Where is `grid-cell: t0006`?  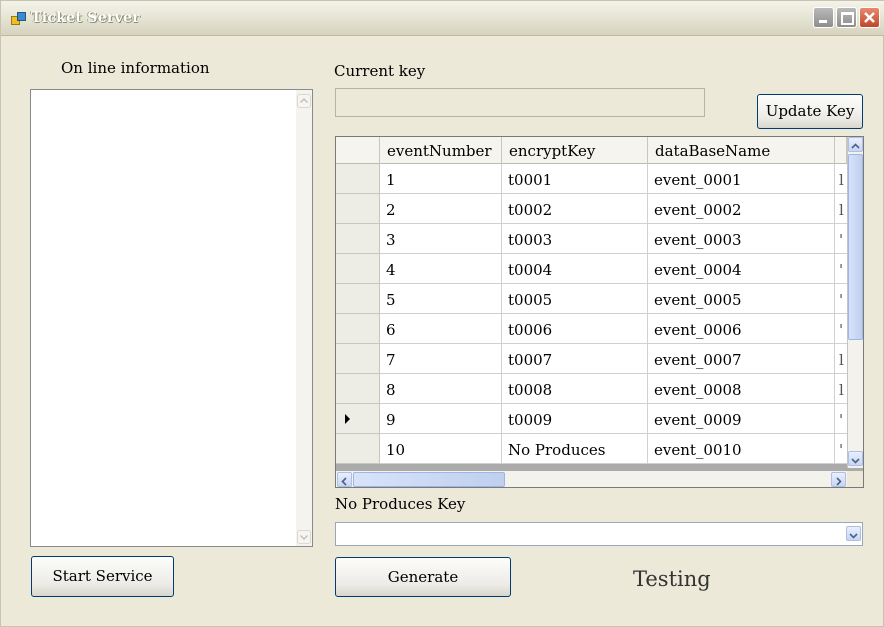 grid-cell: t0006 is located at coordinates (575, 329).